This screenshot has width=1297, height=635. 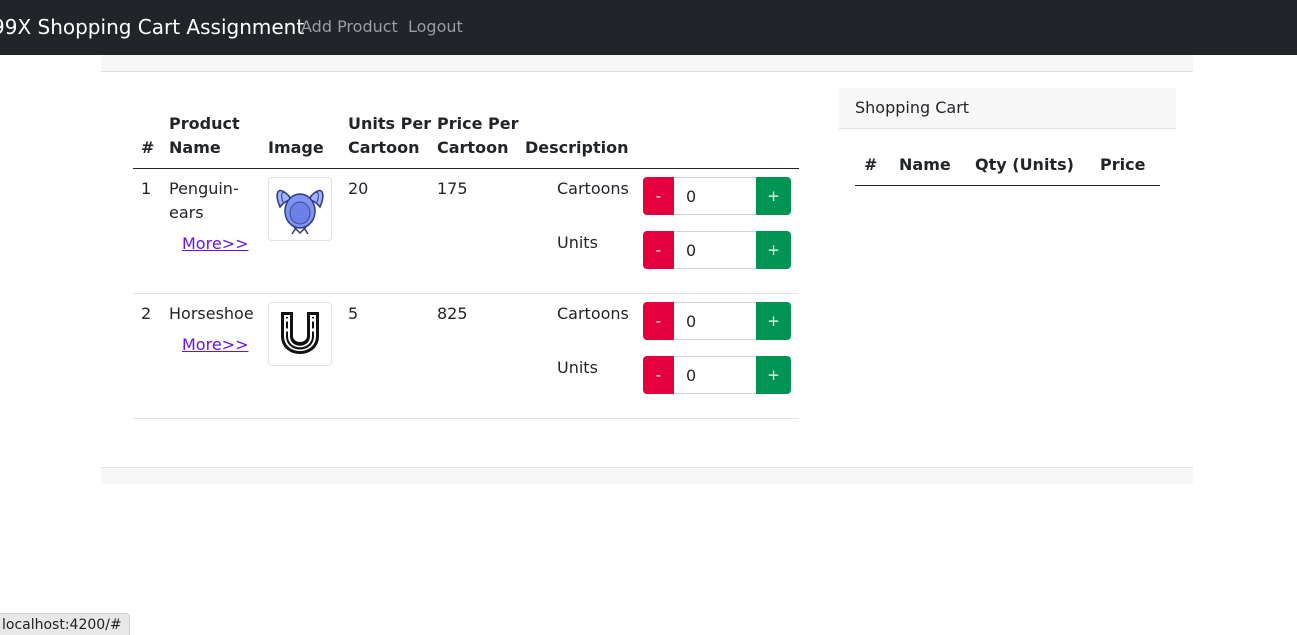 I want to click on cart-title: Shopping Cart, so click(x=912, y=107).